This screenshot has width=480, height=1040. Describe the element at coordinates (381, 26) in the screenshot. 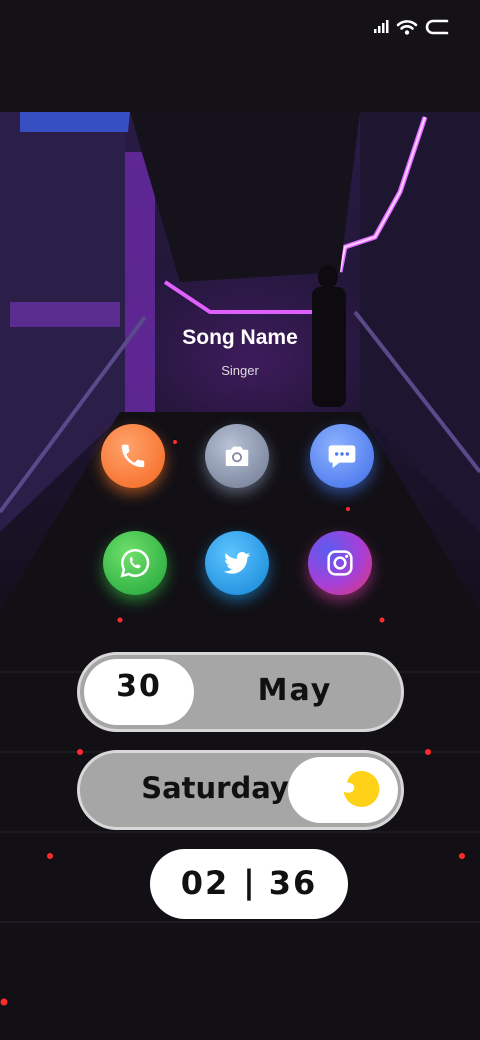

I see `signal-icon` at that location.